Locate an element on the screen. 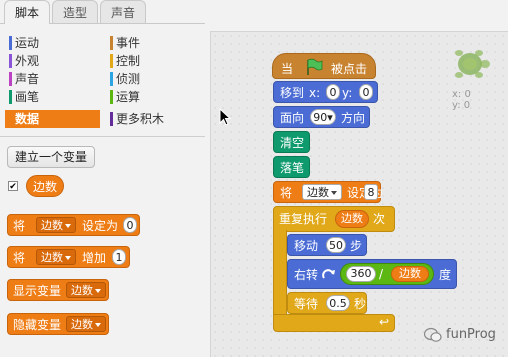 The height and width of the screenshot is (357, 508). divide-symbol: / is located at coordinates (381, 274).